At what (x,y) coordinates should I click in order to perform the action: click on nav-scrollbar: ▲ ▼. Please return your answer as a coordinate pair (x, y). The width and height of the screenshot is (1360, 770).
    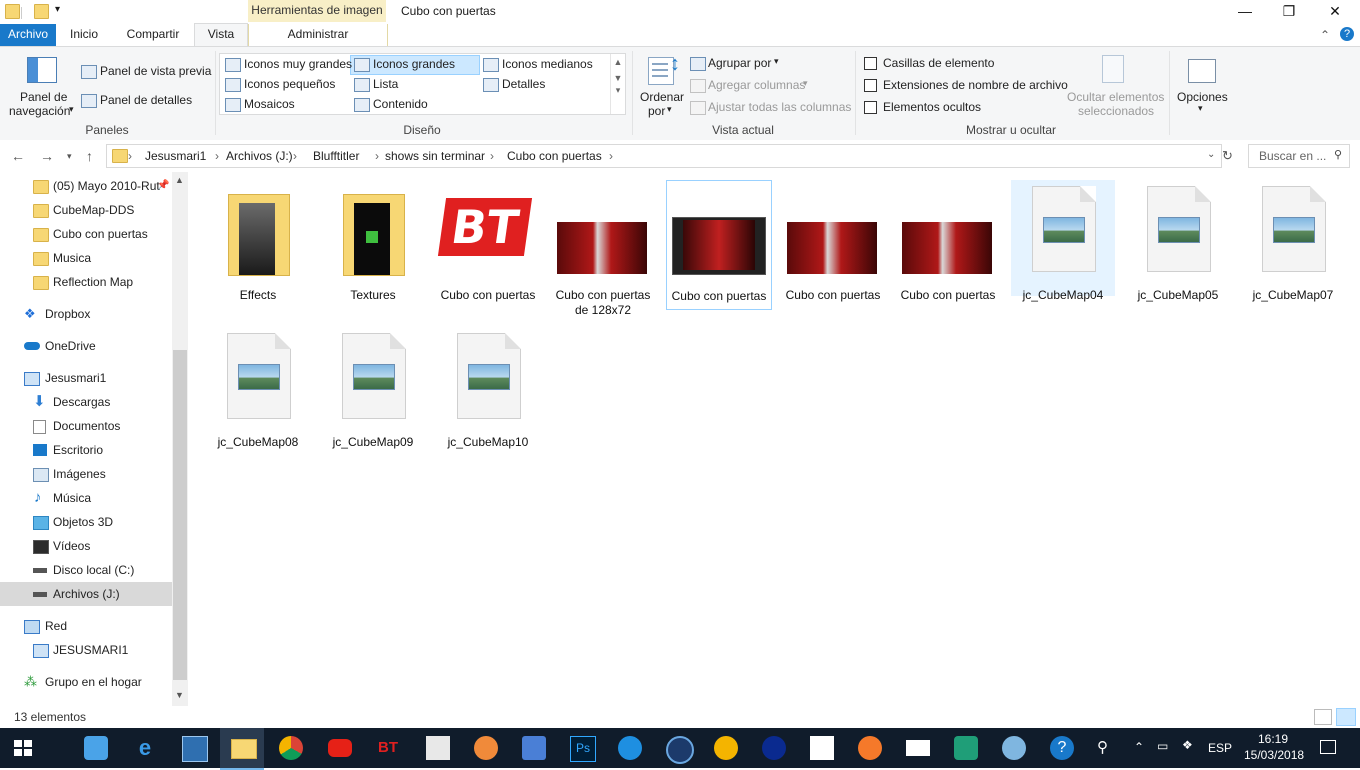
    Looking at the image, I should click on (180, 439).